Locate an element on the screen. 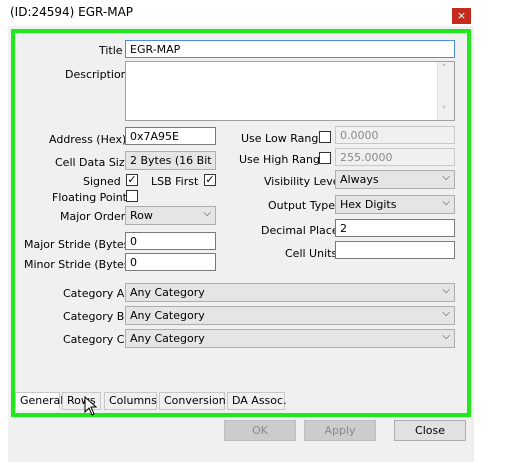  window-title: (ID:24594) EGR-MAP is located at coordinates (72, 12).